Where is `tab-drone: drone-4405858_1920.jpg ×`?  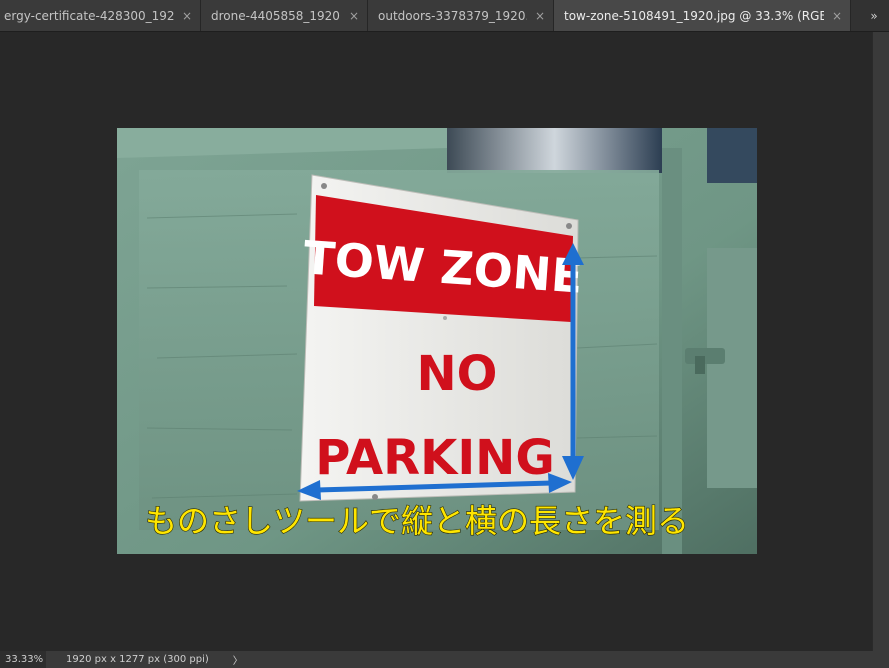 tab-drone: drone-4405858_1920.jpg × is located at coordinates (284, 15).